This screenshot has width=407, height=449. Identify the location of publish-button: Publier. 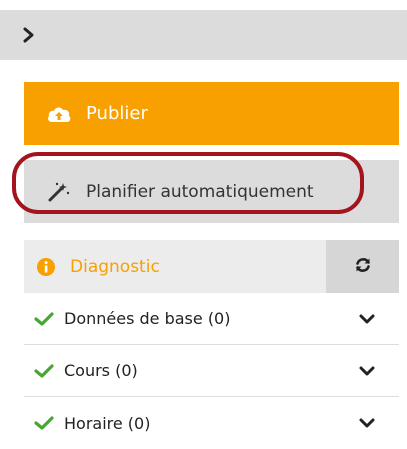
(211, 113).